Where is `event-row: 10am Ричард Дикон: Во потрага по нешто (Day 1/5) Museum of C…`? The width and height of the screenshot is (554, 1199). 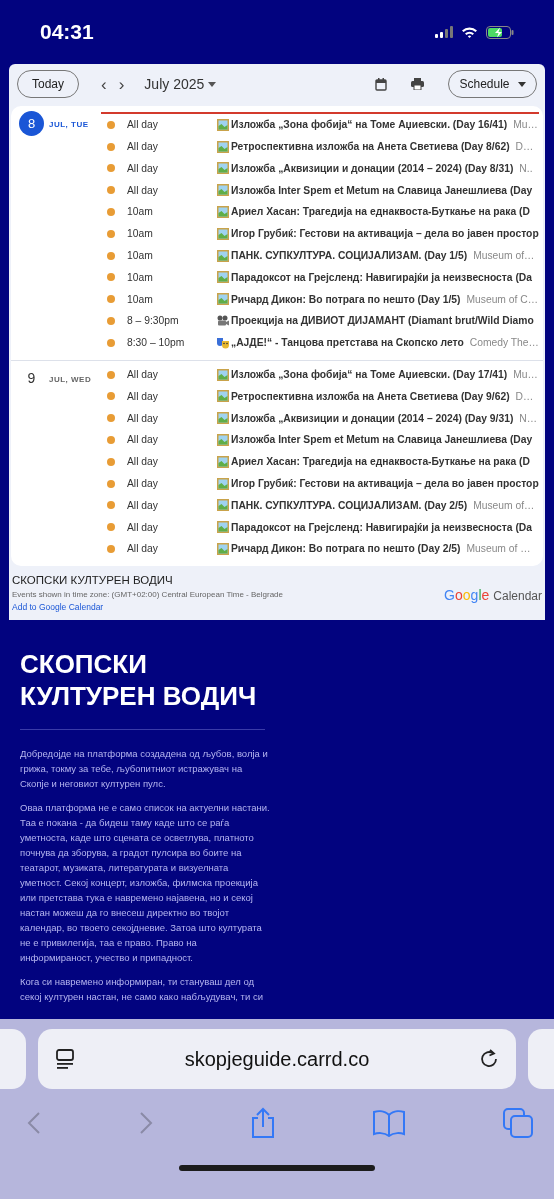
event-row: 10am Ричард Дикон: Во потрага по нешто (Day 1/5) Museum of C… is located at coordinates (322, 299).